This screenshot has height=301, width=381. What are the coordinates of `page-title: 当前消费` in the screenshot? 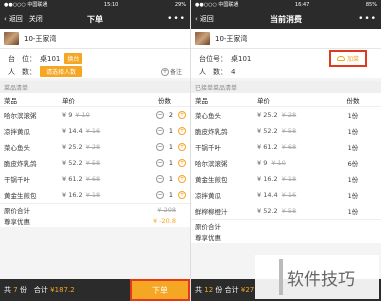 It's located at (286, 19).